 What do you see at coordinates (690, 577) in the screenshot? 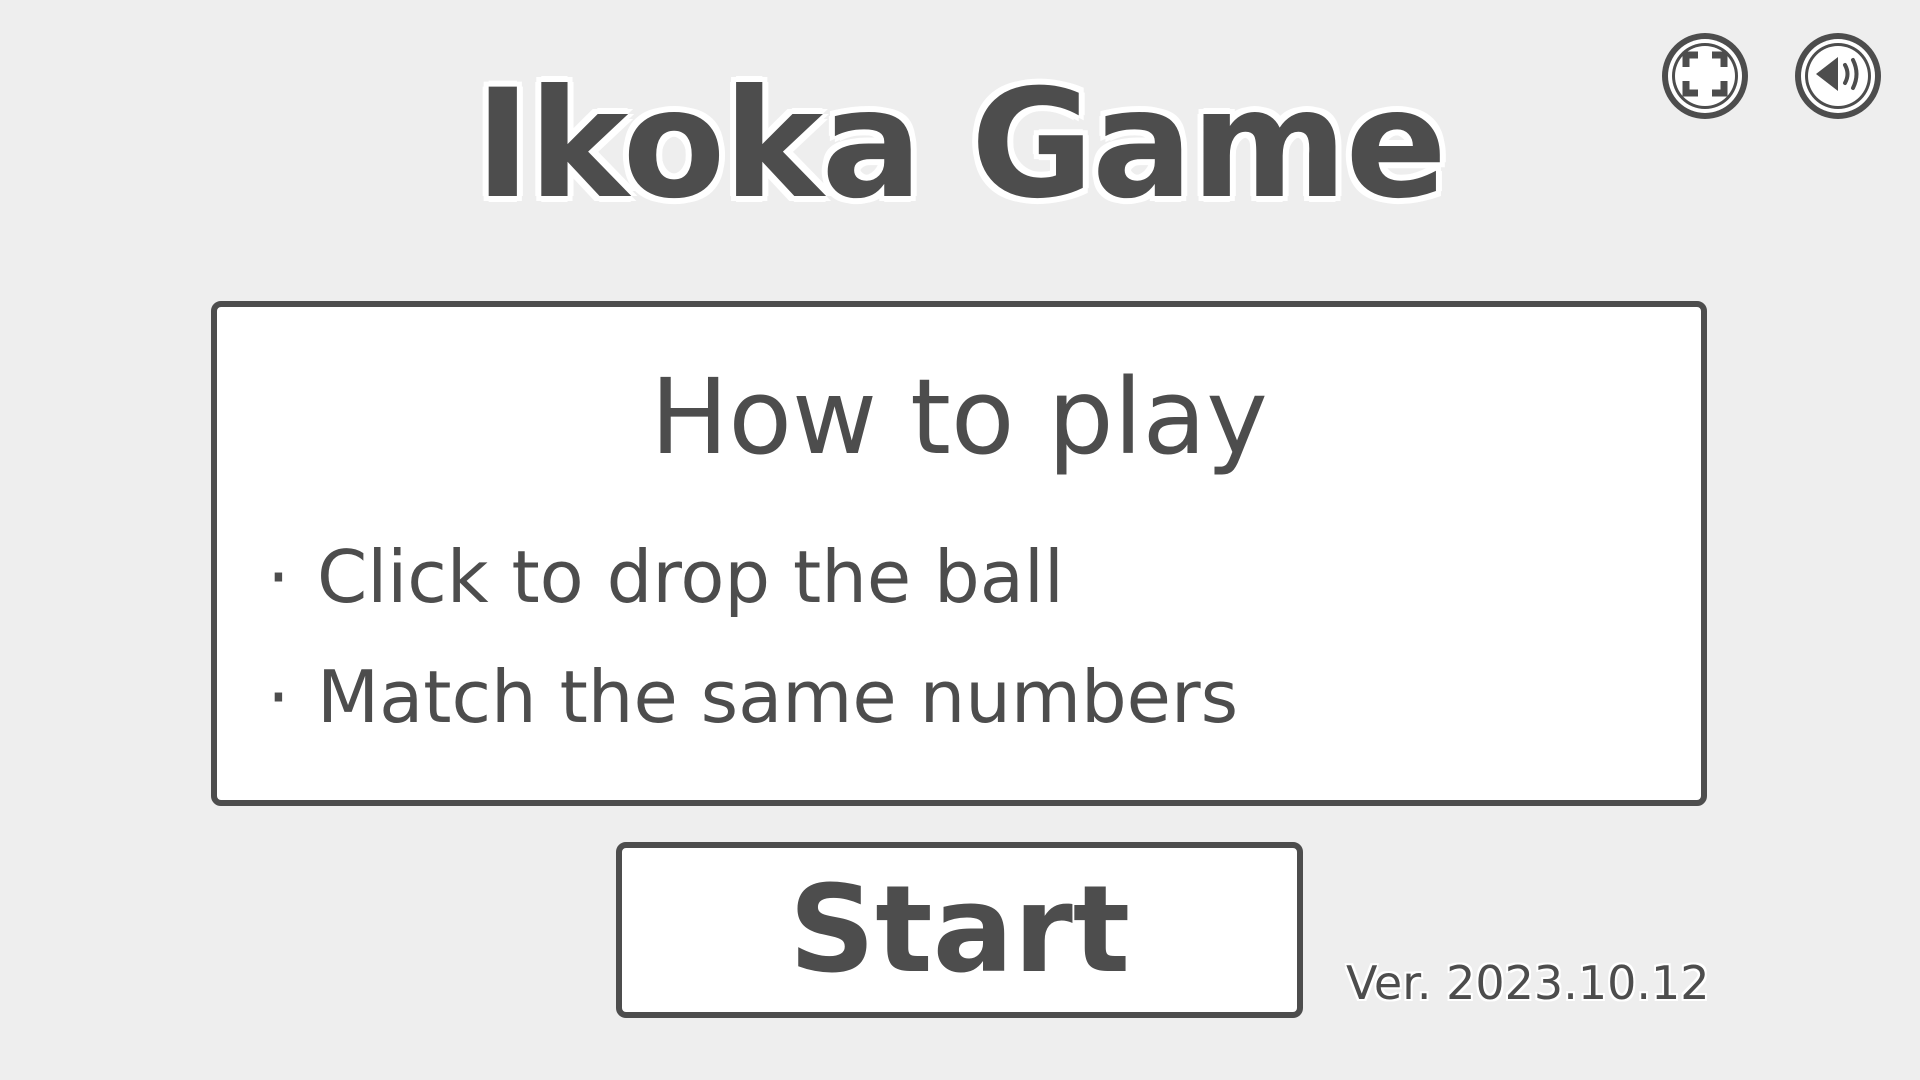
I see `instruction-text: Click to drop the ball` at bounding box center [690, 577].